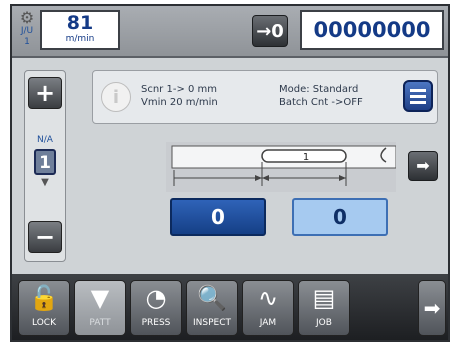 This screenshot has width=461, height=347. I want to click on tab-press: ◔ PRESS, so click(156, 308).